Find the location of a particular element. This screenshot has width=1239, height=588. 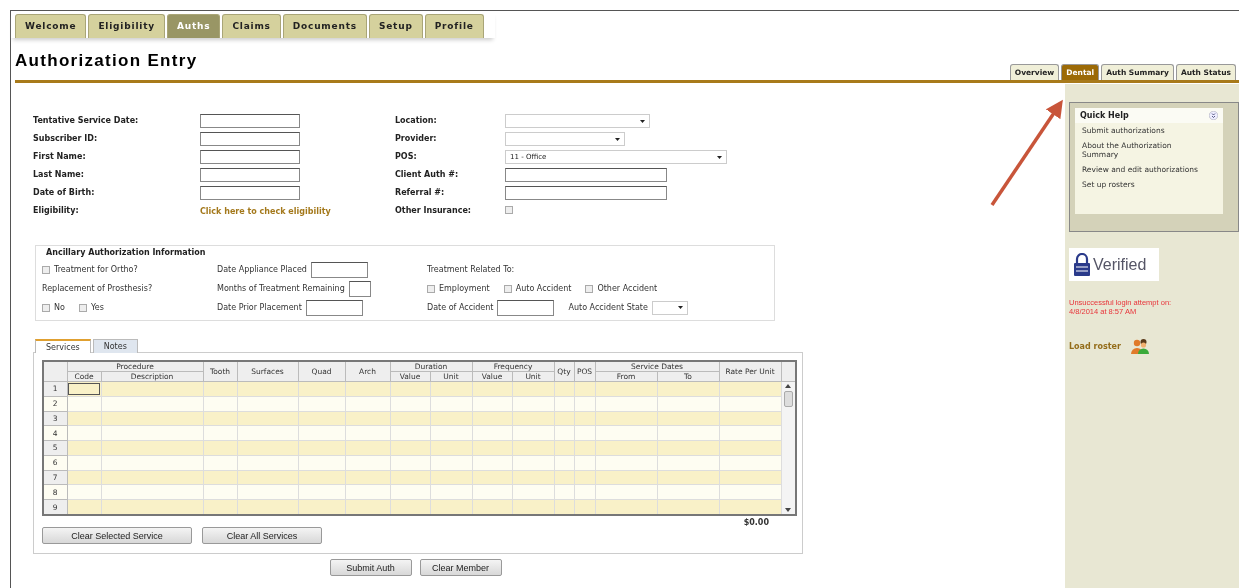

field-label: Last Name: is located at coordinates (59, 175).